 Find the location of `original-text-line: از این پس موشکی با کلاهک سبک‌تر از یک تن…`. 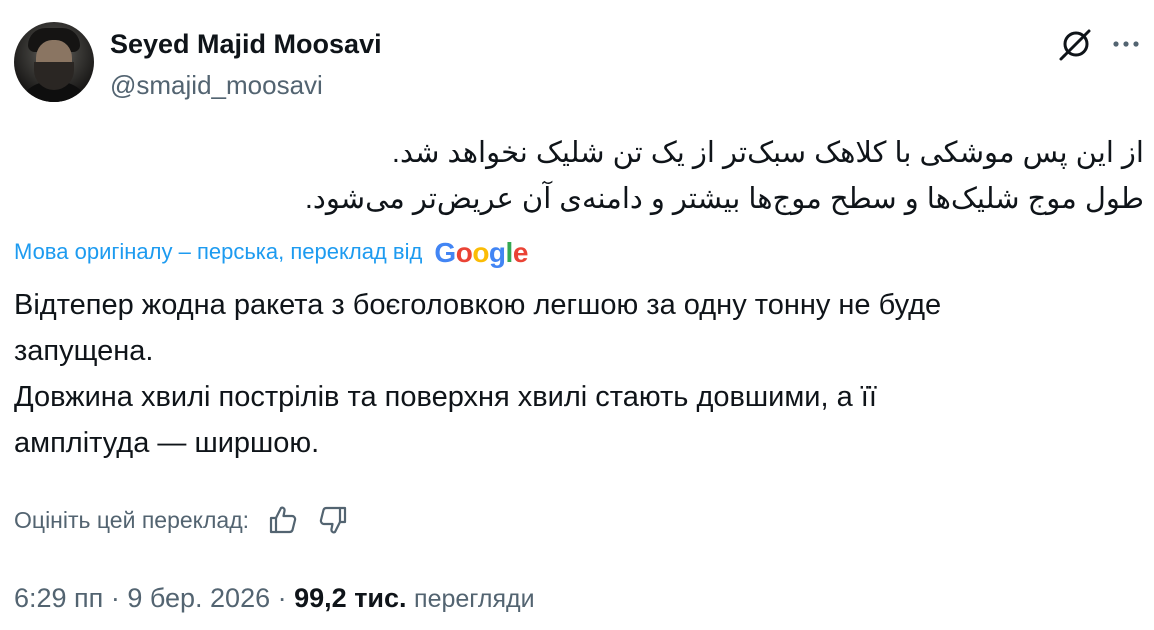

original-text-line: از این پس موشکی با کلاهک سبک‌تر از یک تن… is located at coordinates (767, 153).